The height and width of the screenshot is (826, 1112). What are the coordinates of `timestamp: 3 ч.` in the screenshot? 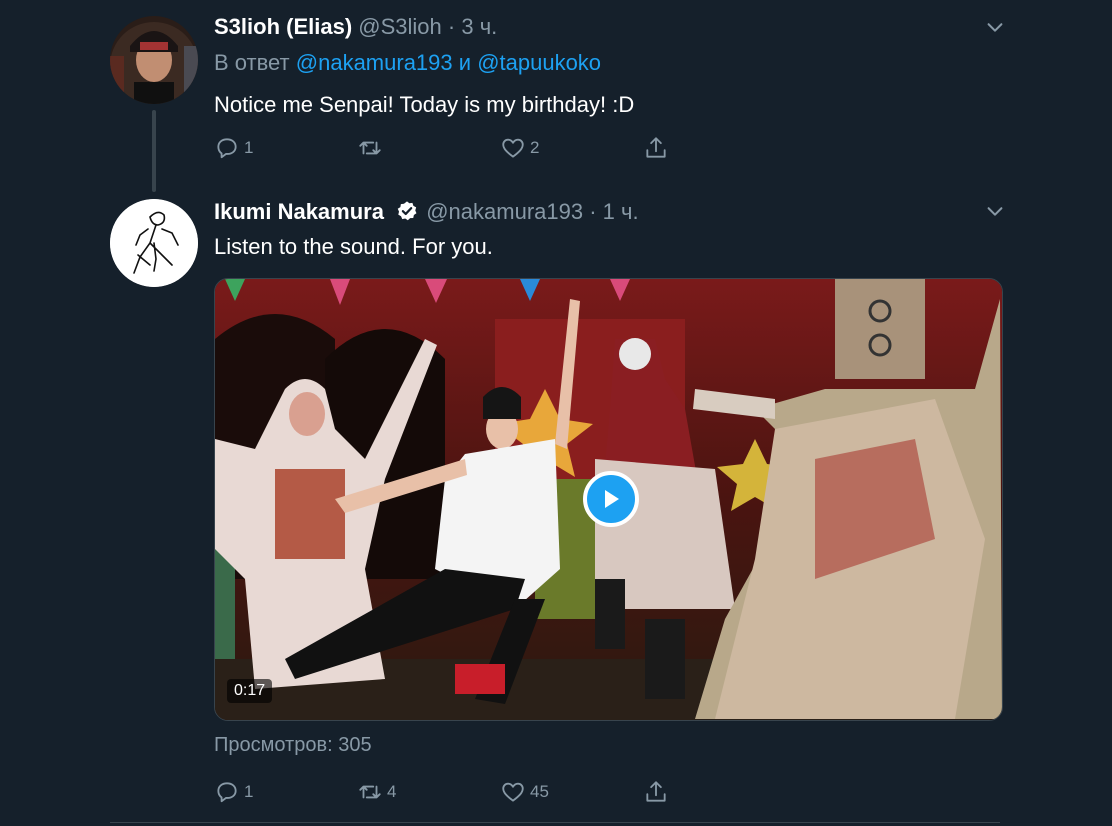 It's located at (479, 26).